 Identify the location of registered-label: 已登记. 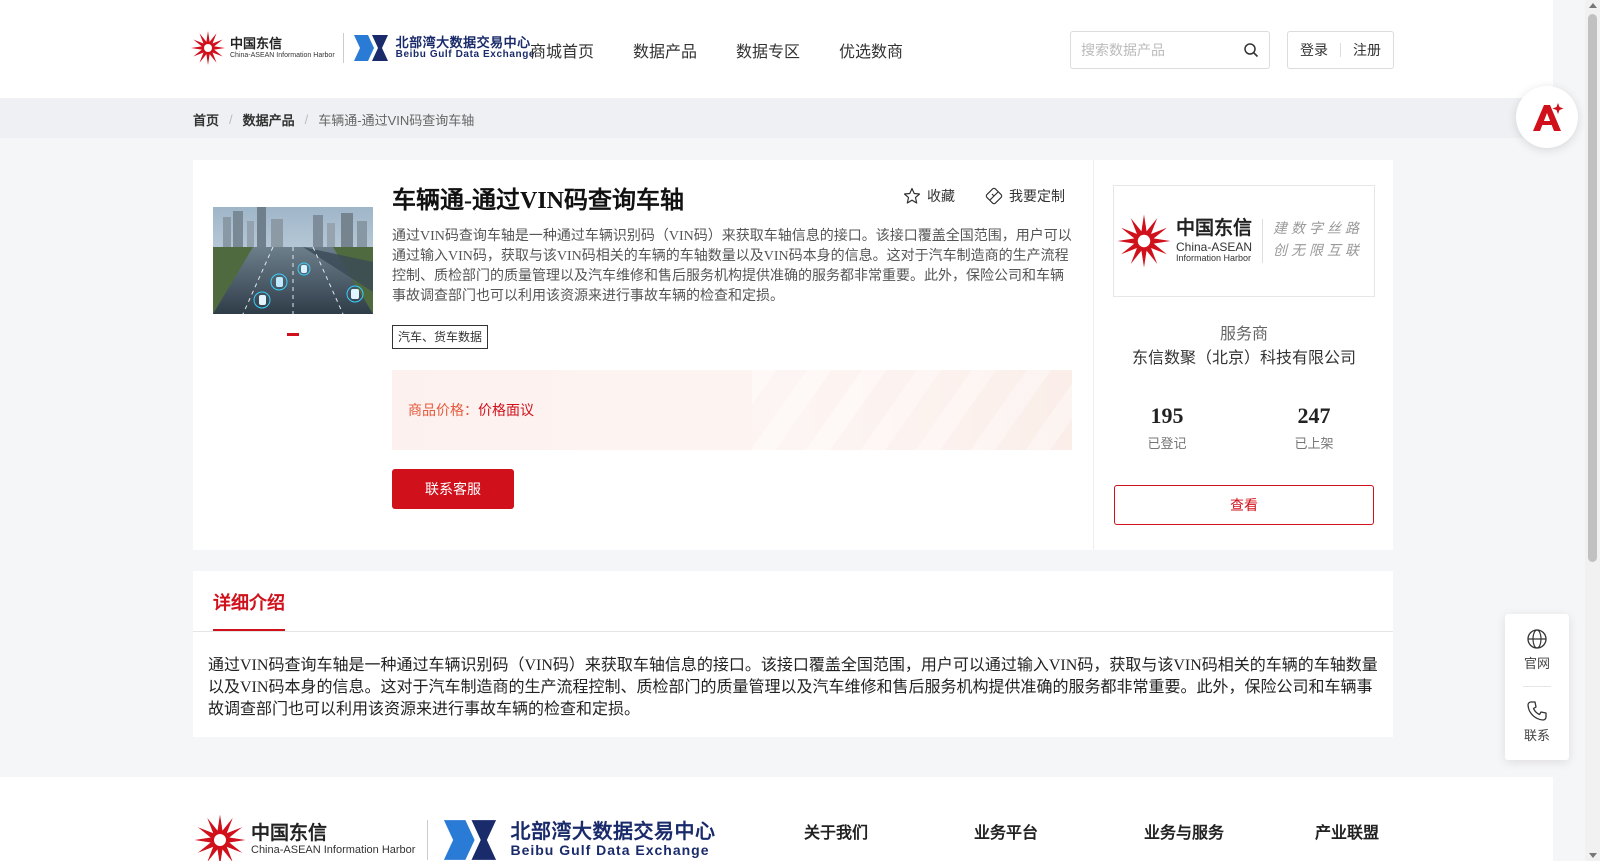
(1167, 443).